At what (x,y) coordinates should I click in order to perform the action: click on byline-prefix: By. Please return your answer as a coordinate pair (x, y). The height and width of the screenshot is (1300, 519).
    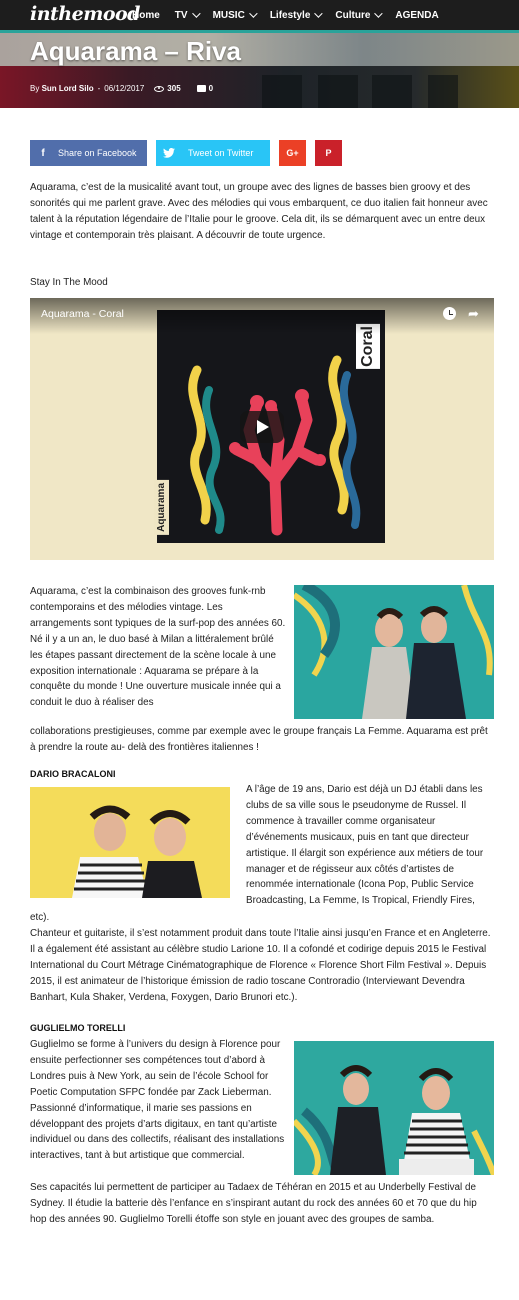
    Looking at the image, I should click on (35, 88).